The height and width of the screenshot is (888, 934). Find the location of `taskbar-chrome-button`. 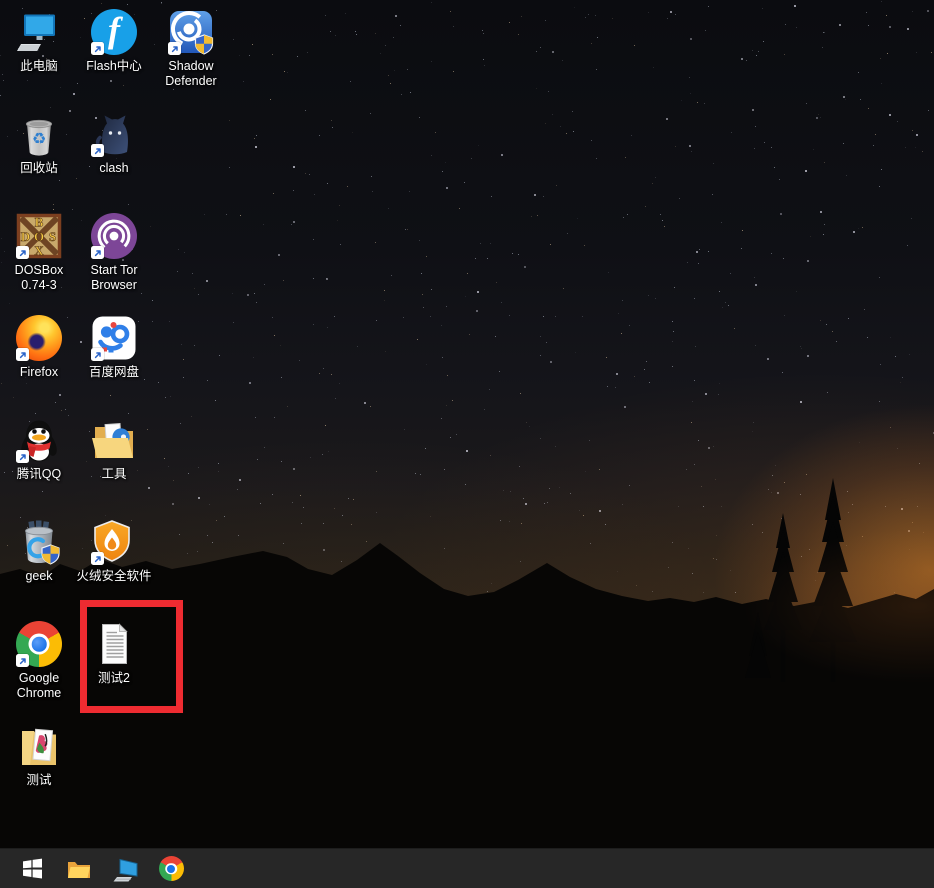

taskbar-chrome-button is located at coordinates (171, 868).